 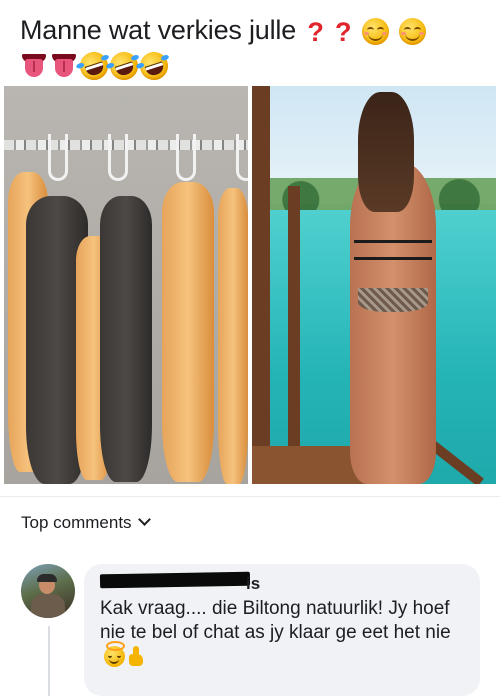 What do you see at coordinates (175, 580) in the screenshot?
I see `redacted-author-name` at bounding box center [175, 580].